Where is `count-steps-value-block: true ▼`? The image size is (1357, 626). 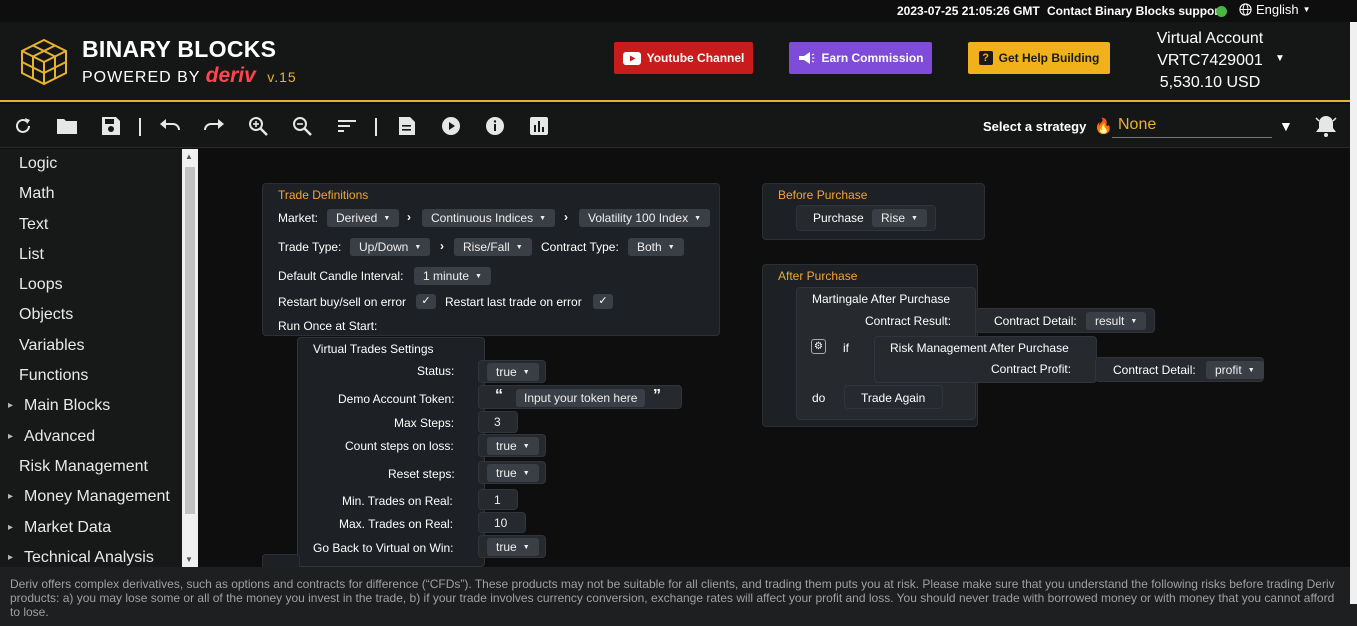
count-steps-value-block: true ▼ is located at coordinates (512, 445).